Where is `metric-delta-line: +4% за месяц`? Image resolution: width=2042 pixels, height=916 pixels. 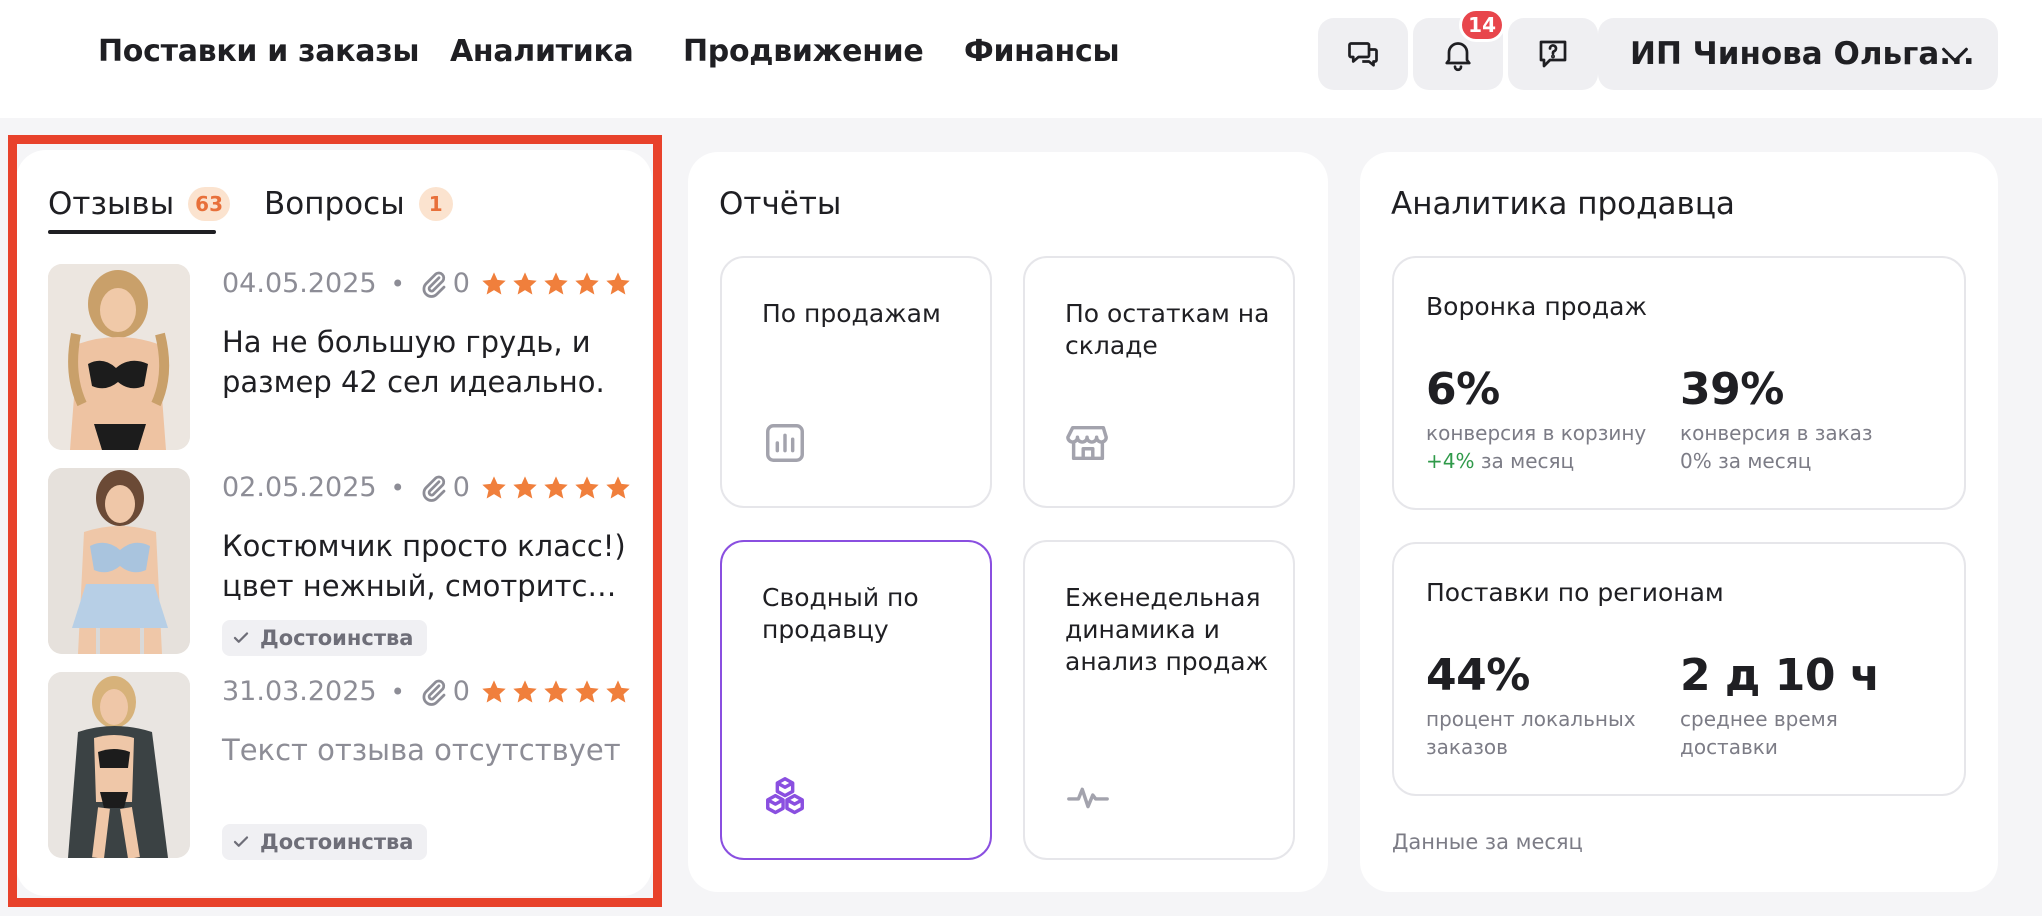 metric-delta-line: +4% за месяц is located at coordinates (1541, 461).